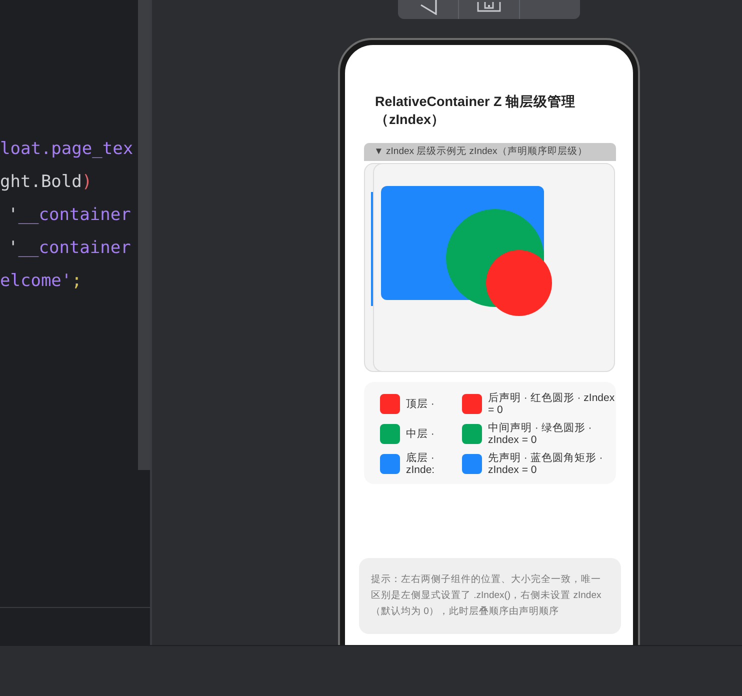 This screenshot has height=696, width=742. Describe the element at coordinates (67, 149) in the screenshot. I see `code-line: loat.page_tex` at that location.